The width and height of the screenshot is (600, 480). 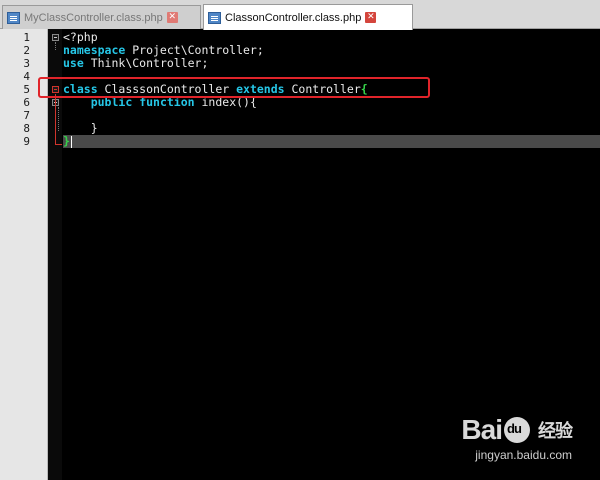 What do you see at coordinates (26, 89) in the screenshot?
I see `line-number: 5` at bounding box center [26, 89].